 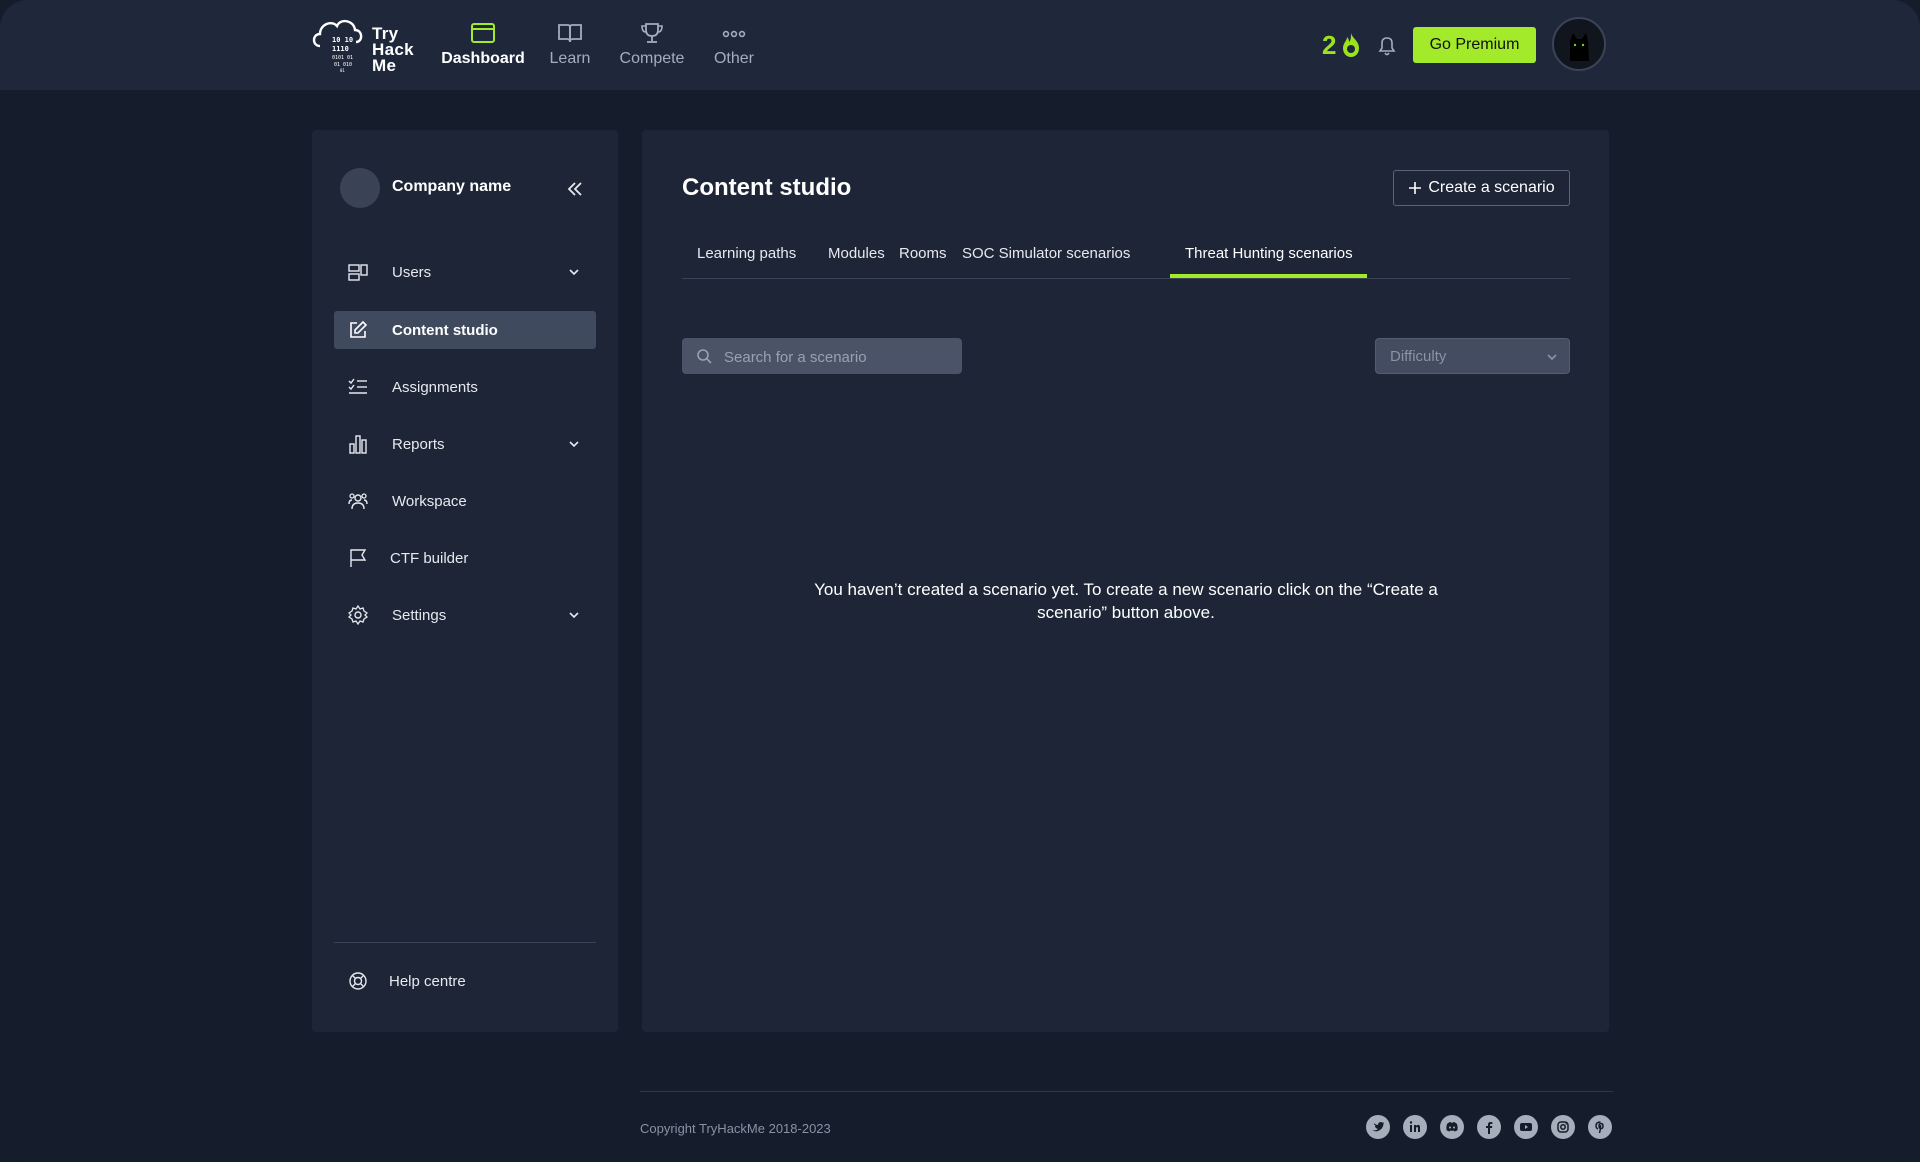 I want to click on go-premium-button: Go Premium, so click(x=1474, y=45).